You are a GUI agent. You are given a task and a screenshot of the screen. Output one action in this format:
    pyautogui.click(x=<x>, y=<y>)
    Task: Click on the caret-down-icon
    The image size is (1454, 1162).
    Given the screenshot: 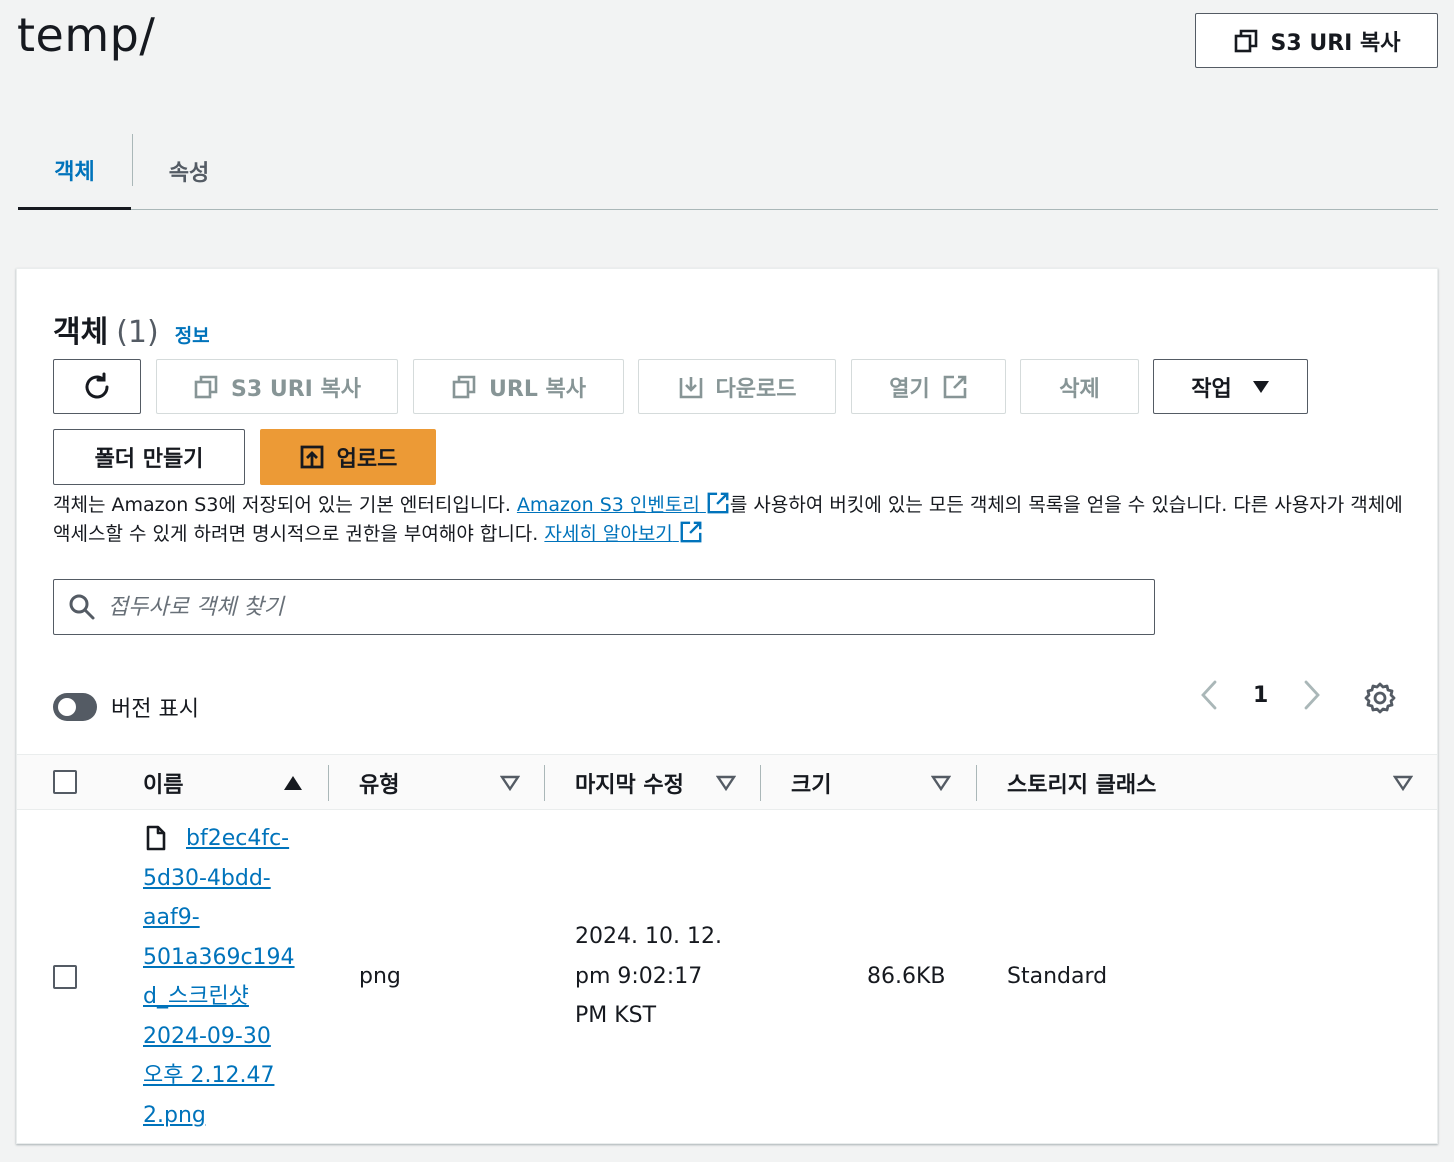 What is the action you would take?
    pyautogui.click(x=1260, y=386)
    